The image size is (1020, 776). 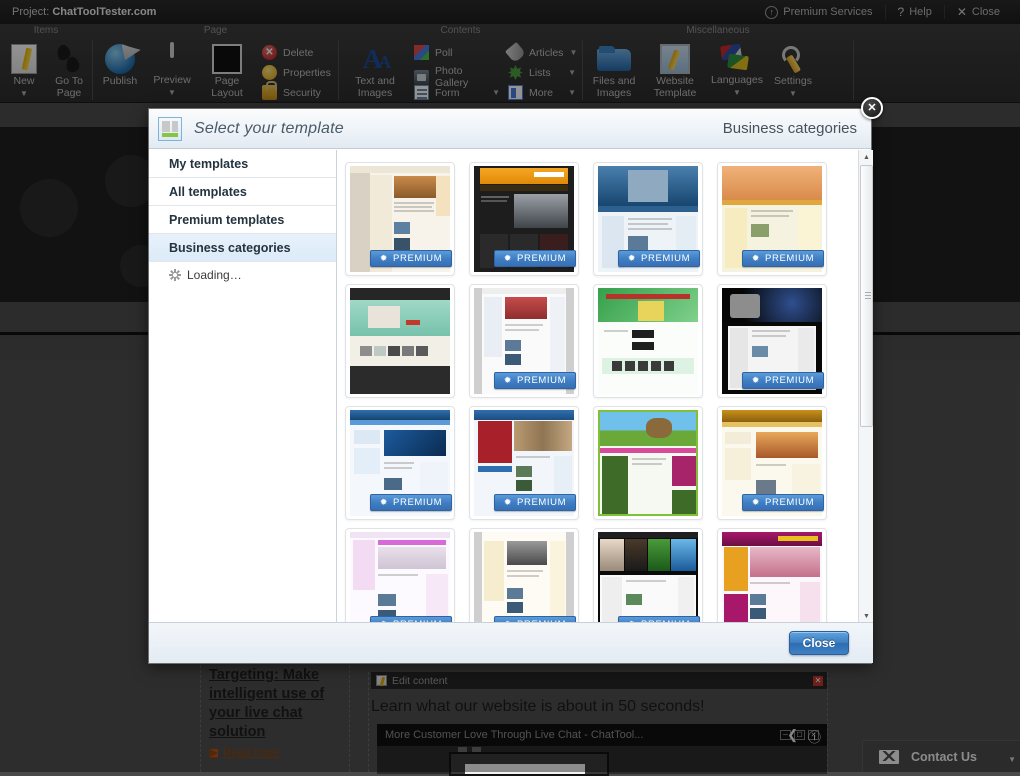 What do you see at coordinates (227, 219) in the screenshot?
I see `sidebar-label: Premium templates` at bounding box center [227, 219].